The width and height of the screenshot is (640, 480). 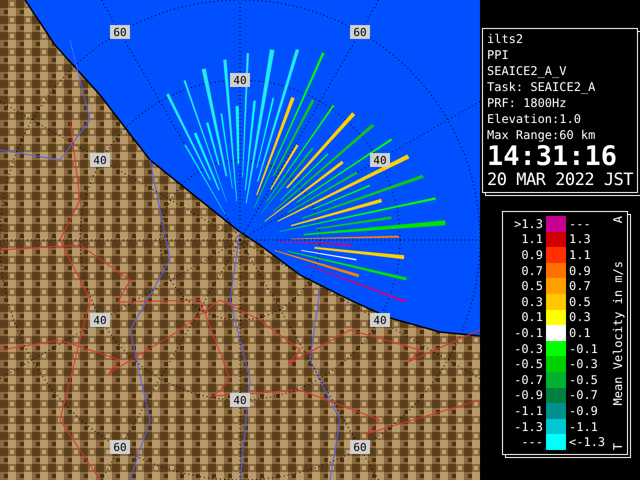 I want to click on legend-title: Mean Velocity in m/s, so click(x=618, y=333).